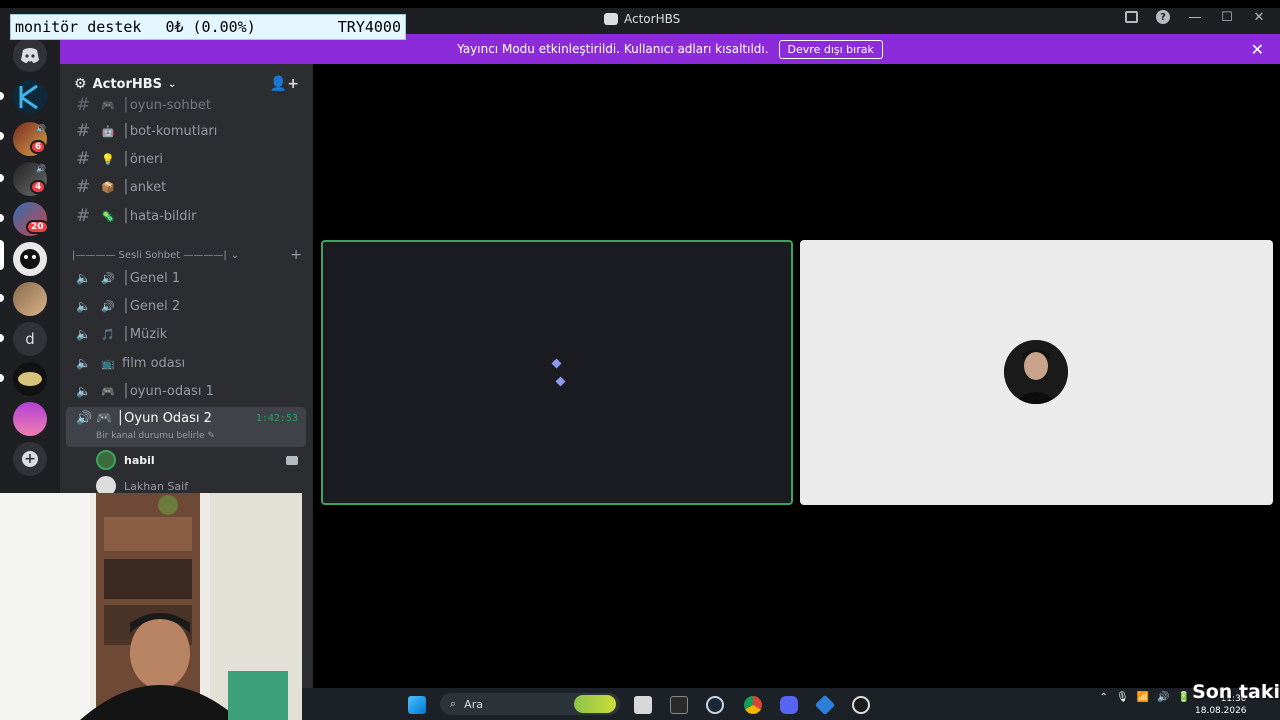  I want to click on epic-games-icon, so click(679, 705).